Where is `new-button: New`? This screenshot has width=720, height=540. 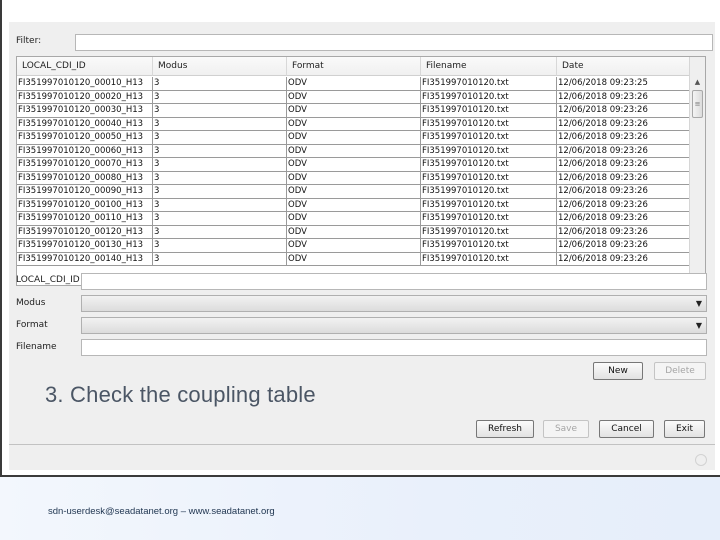 new-button: New is located at coordinates (618, 371).